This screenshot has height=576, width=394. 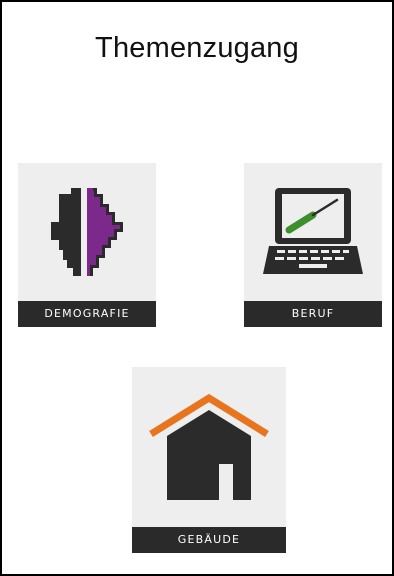 What do you see at coordinates (87, 232) in the screenshot?
I see `demographics-icon` at bounding box center [87, 232].